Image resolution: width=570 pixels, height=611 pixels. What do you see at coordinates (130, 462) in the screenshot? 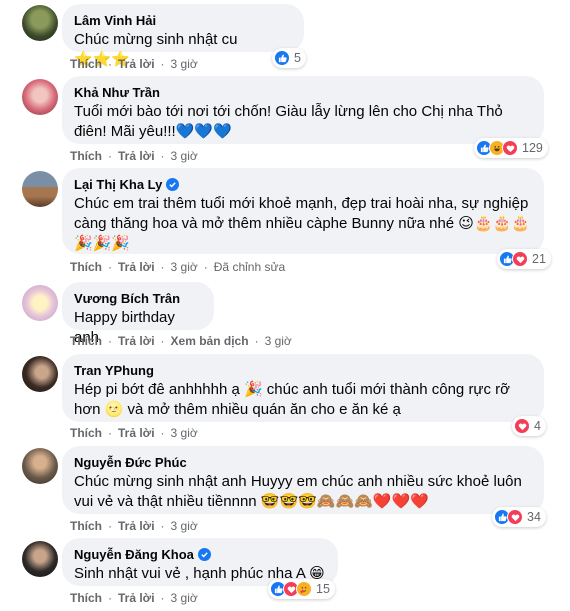
I see `commenter-name: Nguyễn Đức Phúc` at bounding box center [130, 462].